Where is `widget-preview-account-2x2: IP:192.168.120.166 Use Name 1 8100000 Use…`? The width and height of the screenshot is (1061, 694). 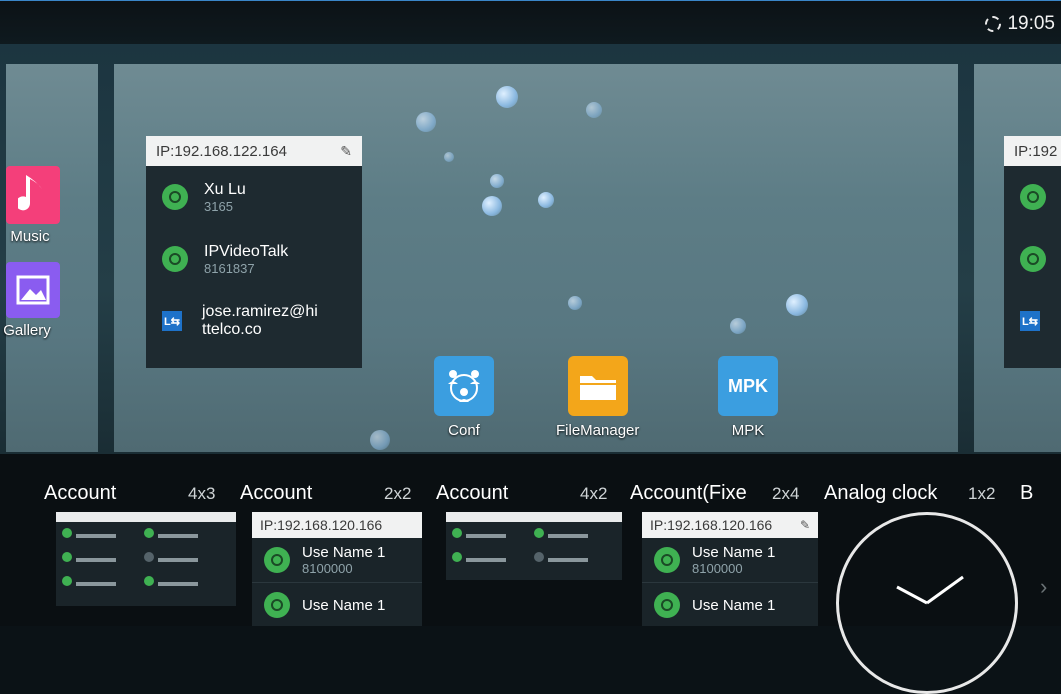 widget-preview-account-2x2: IP:192.168.120.166 Use Name 1 8100000 Use… is located at coordinates (337, 569).